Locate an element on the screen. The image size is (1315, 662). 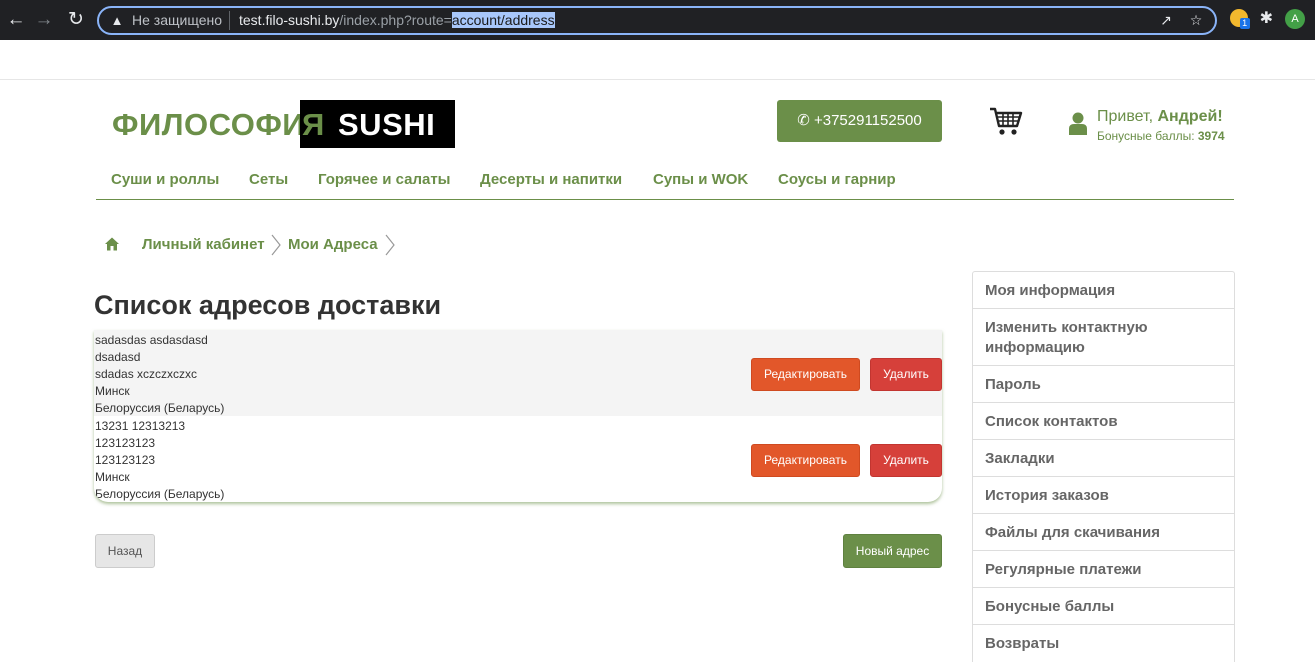
extensions-puzzle-icon: ✱ is located at coordinates (1266, 19).